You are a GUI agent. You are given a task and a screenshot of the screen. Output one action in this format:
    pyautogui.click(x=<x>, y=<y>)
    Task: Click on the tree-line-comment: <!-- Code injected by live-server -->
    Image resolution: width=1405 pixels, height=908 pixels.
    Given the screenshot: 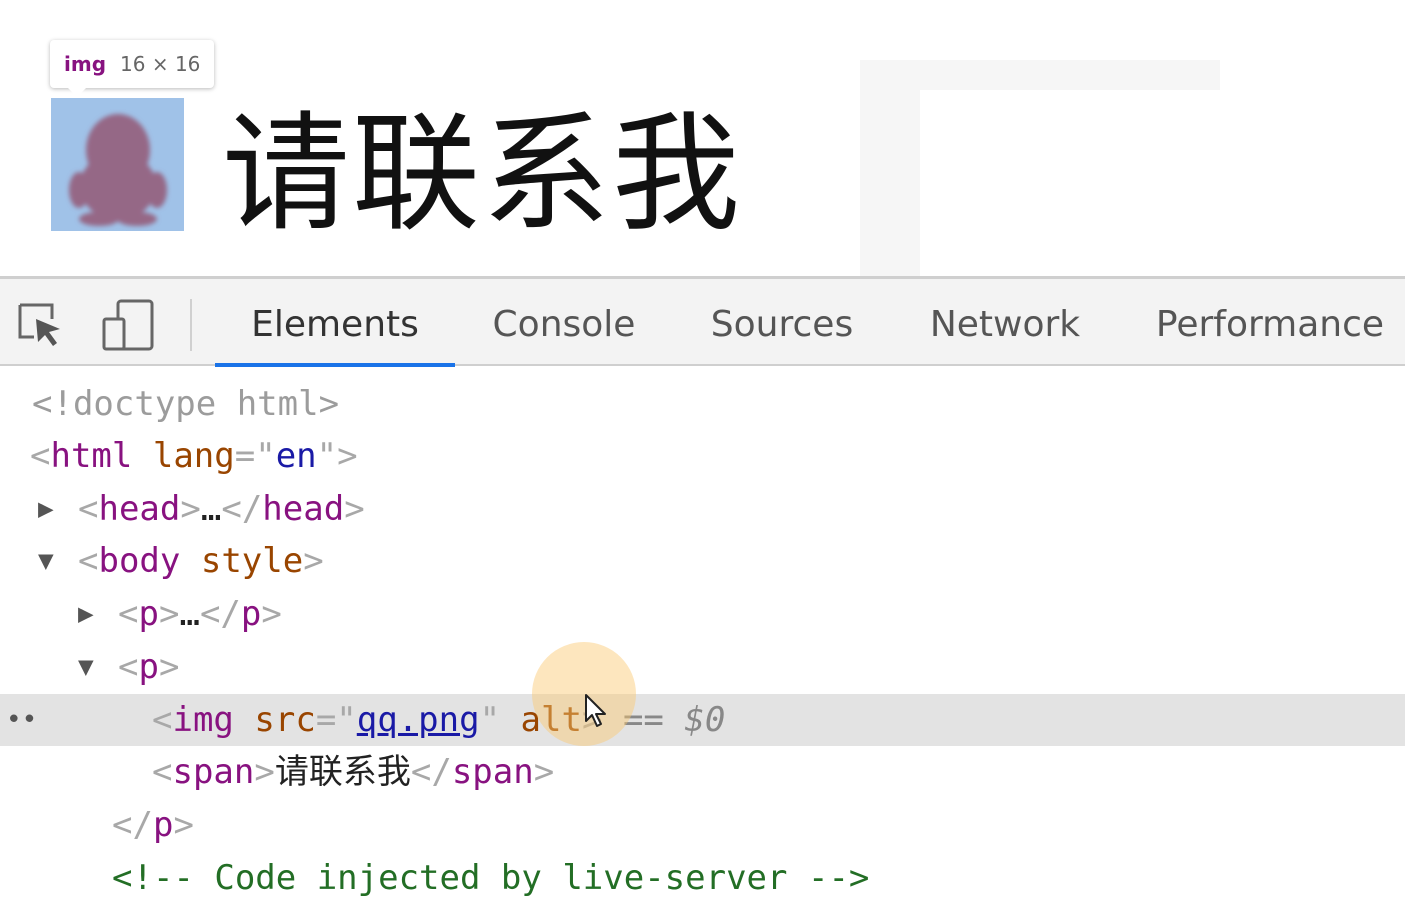 What is the action you would take?
    pyautogui.click(x=702, y=878)
    